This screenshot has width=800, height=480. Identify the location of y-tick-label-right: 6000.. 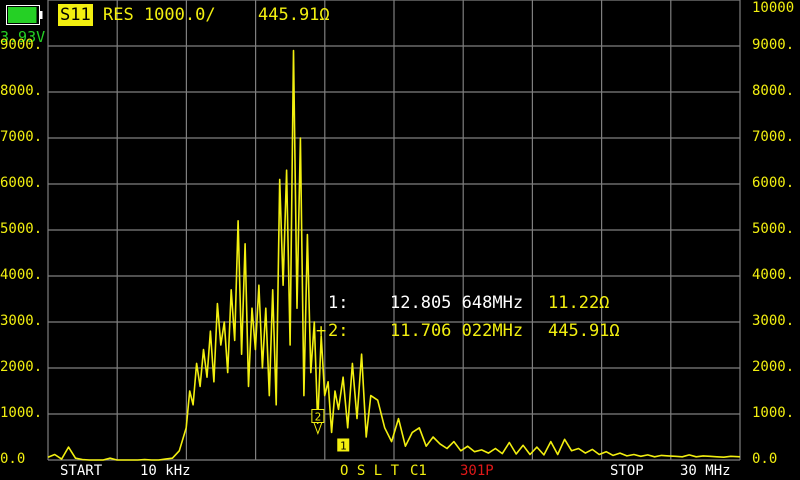
(773, 183).